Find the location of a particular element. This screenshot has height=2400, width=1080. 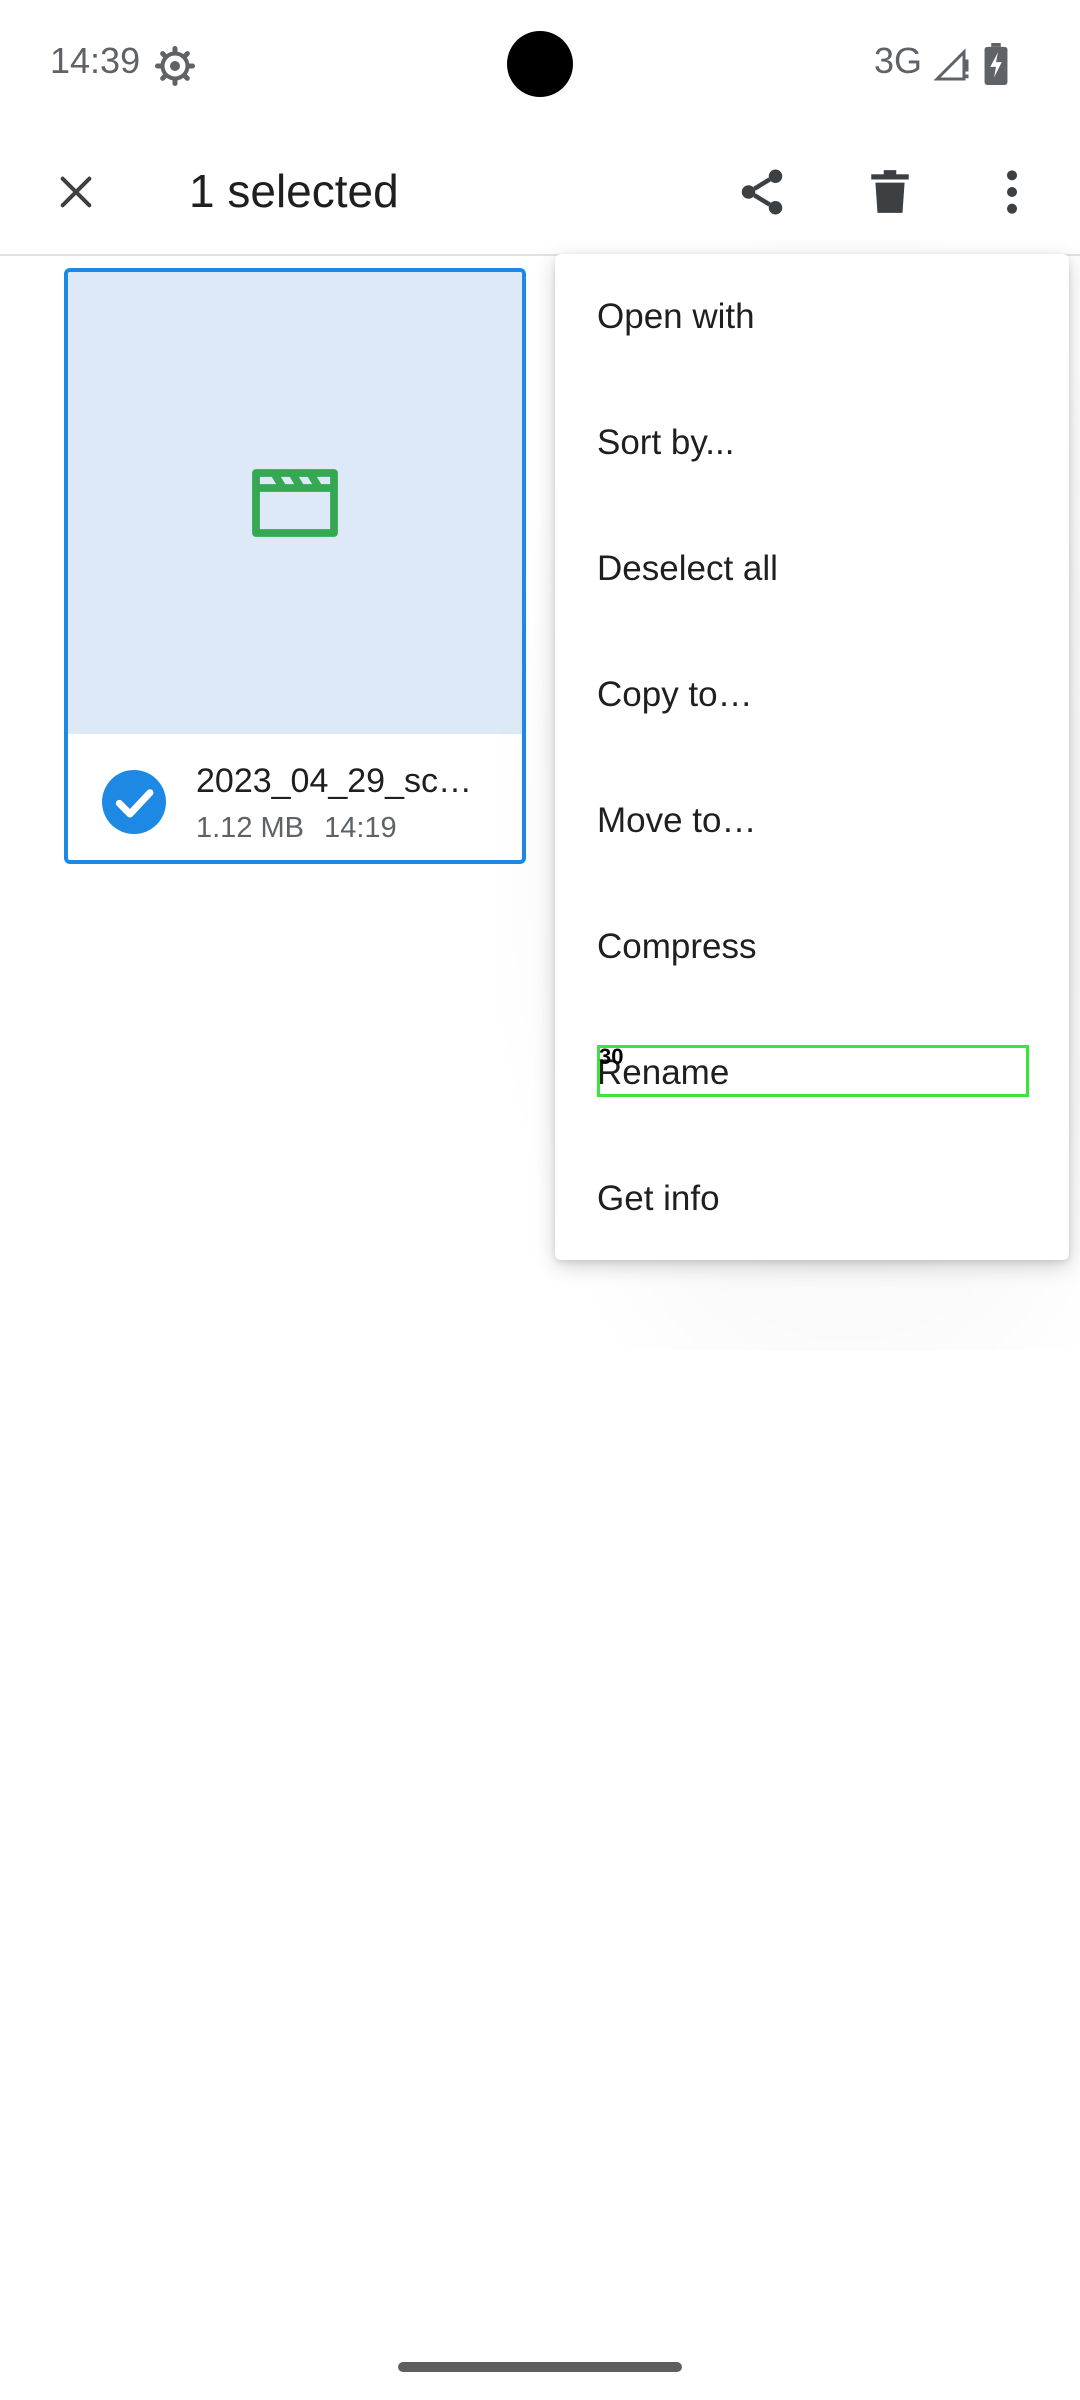

menu-item-get-info: Get info is located at coordinates (812, 1199).